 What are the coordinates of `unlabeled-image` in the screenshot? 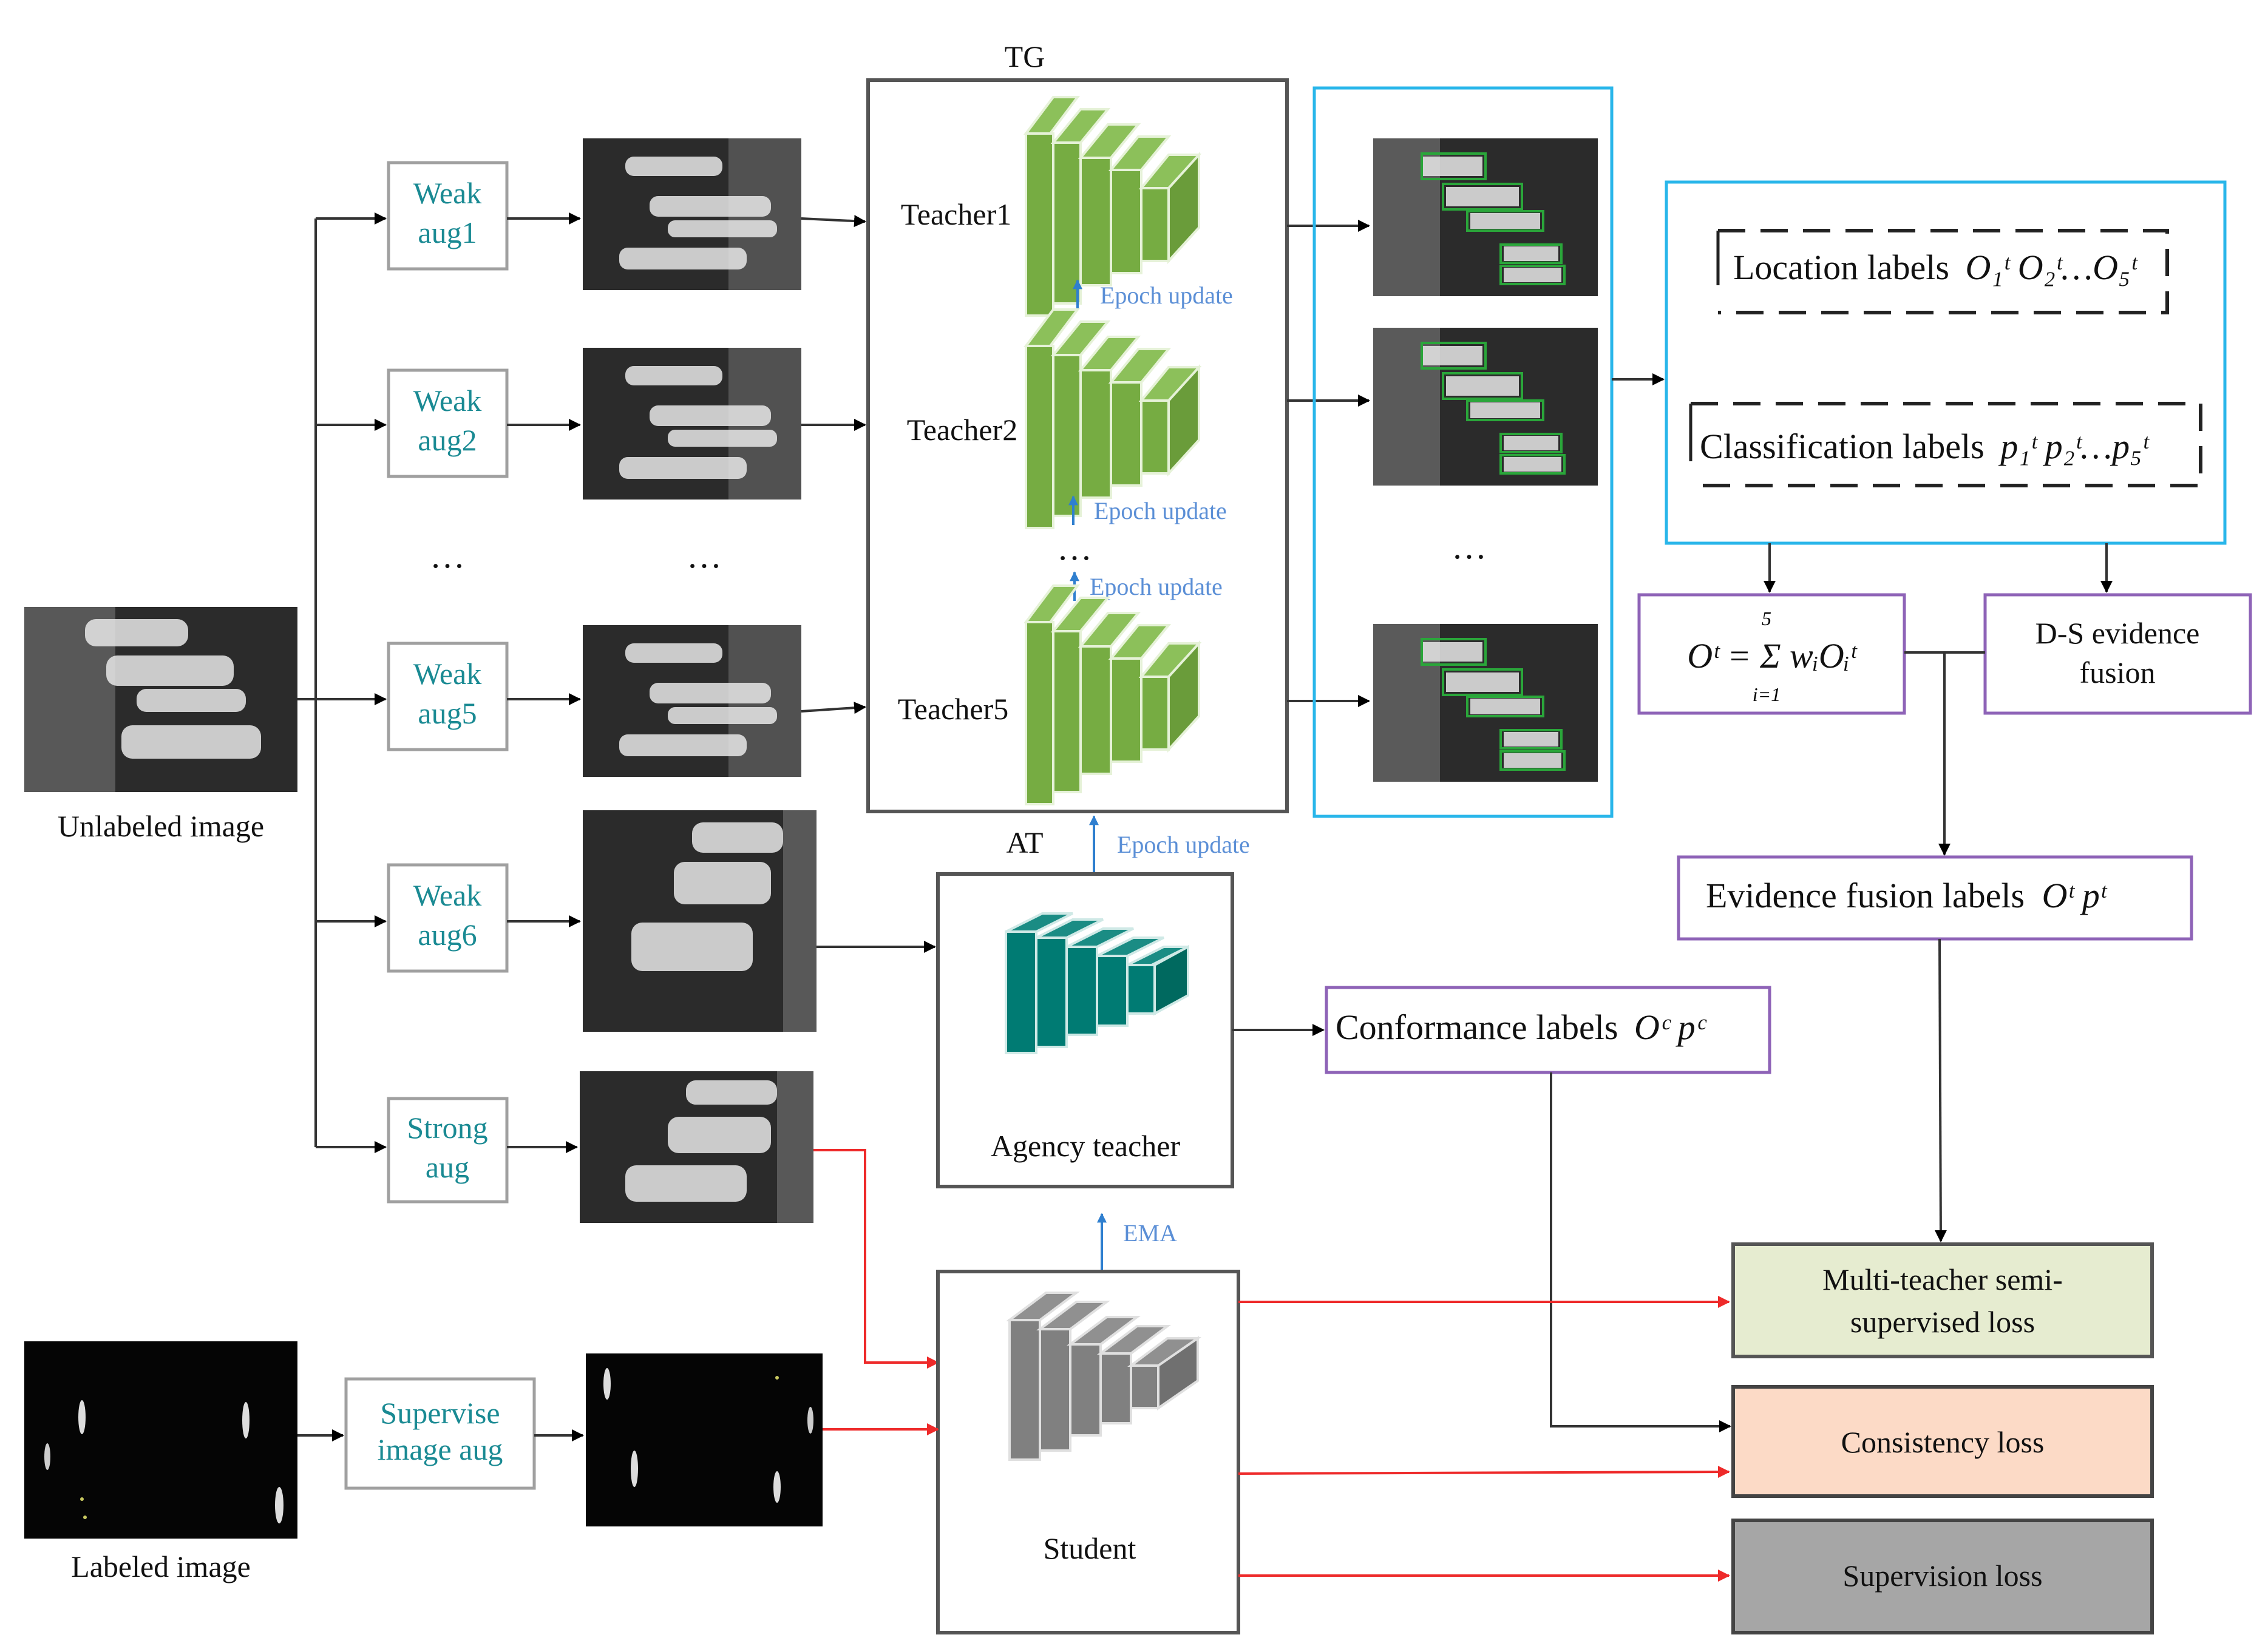 It's located at (160, 699).